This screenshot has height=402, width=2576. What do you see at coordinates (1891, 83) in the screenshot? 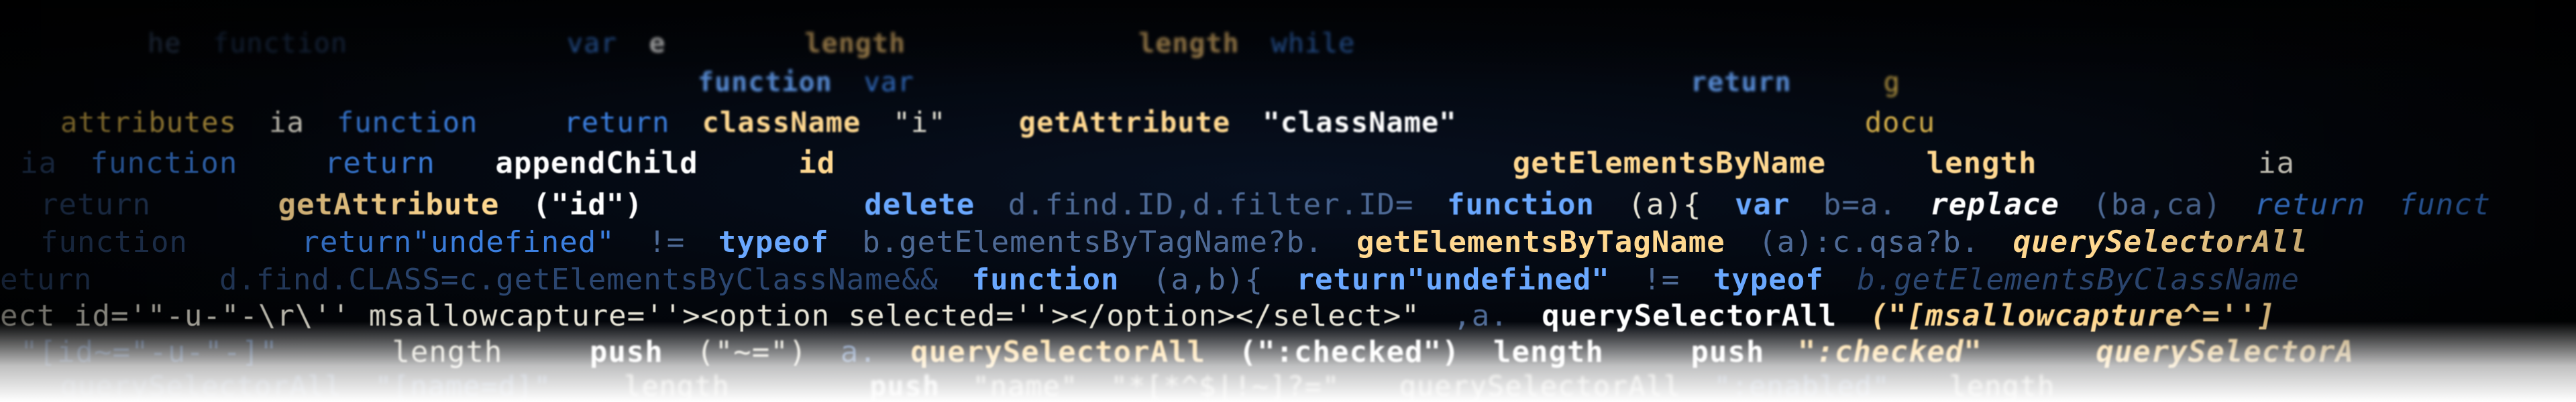
I see `code-token: g` at bounding box center [1891, 83].